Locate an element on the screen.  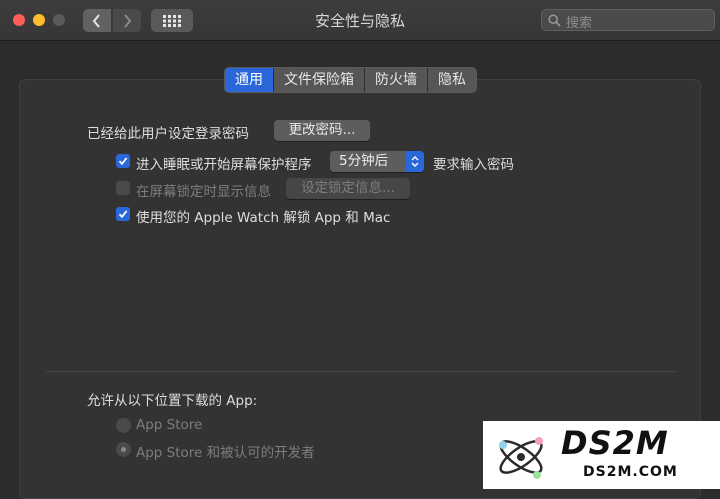
tab-bar: 通用 文件保险箱 防火墙 隐私 is located at coordinates (350, 80).